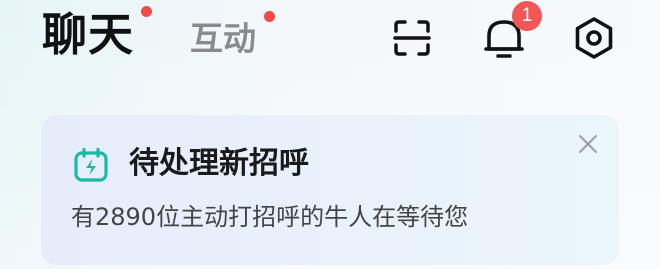  I want to click on settings-icon, so click(594, 38).